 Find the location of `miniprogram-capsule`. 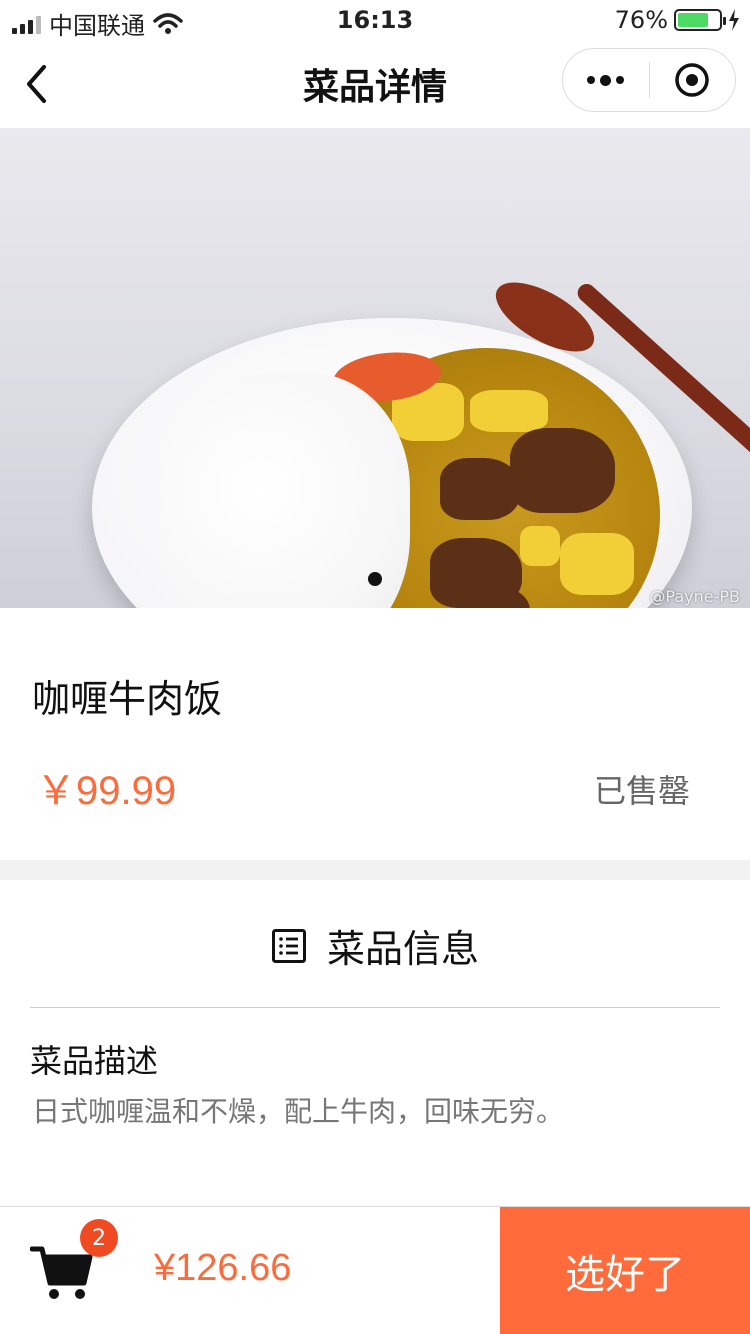

miniprogram-capsule is located at coordinates (649, 80).